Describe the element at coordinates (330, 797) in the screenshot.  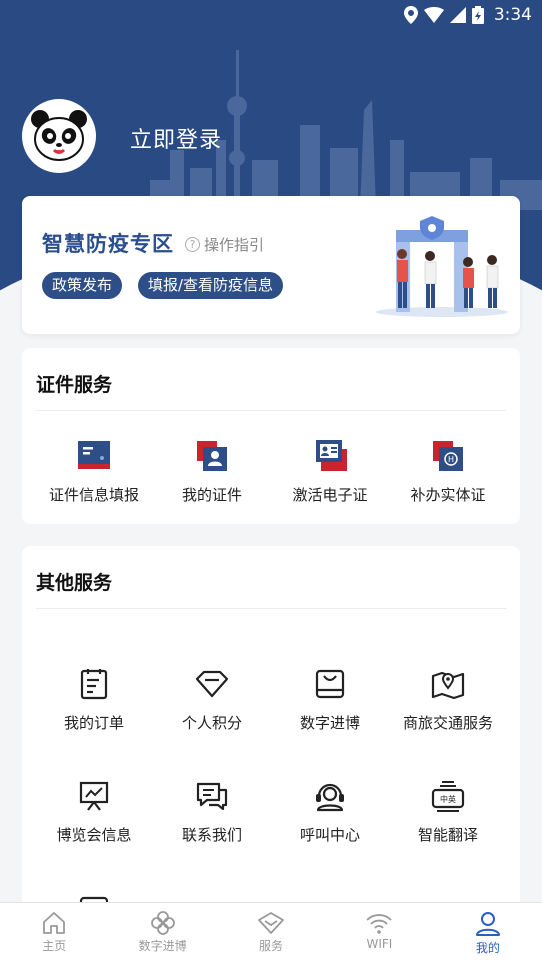
I see `headset-icon` at that location.